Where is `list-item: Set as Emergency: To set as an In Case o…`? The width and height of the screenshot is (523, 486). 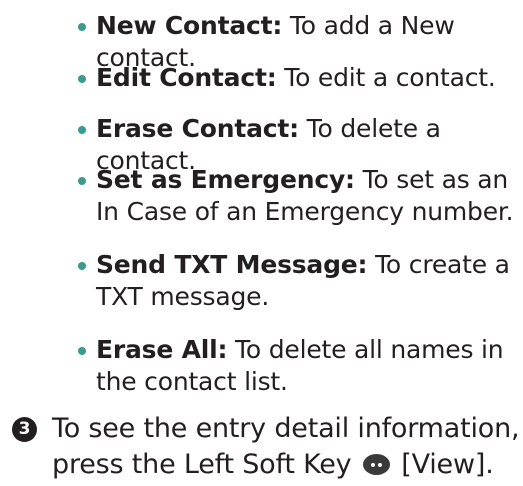
list-item: Set as Emergency: To set as an In Case o… is located at coordinates (296, 196).